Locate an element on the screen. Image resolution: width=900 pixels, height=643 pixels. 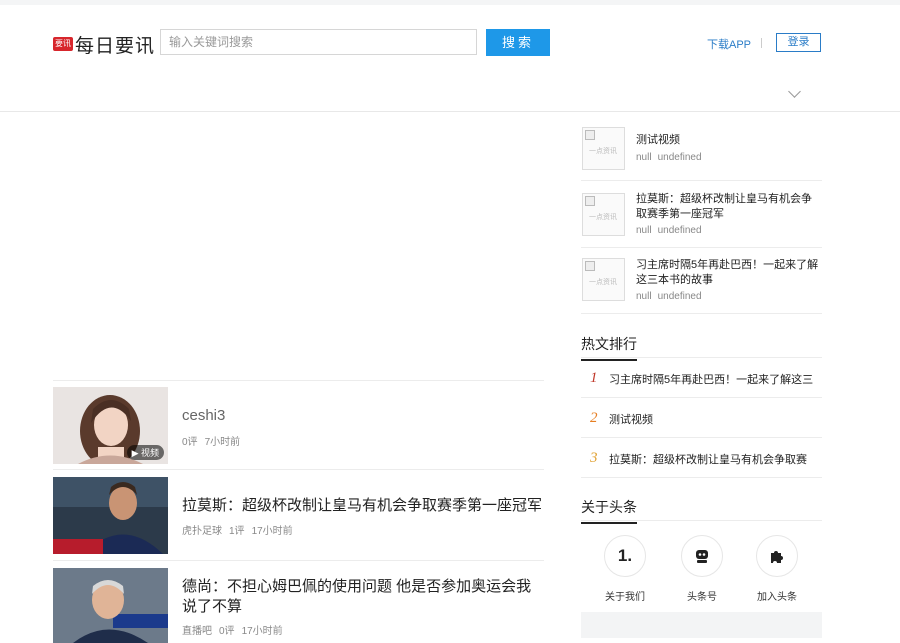
rank-number: 3 is located at coordinates (594, 458).